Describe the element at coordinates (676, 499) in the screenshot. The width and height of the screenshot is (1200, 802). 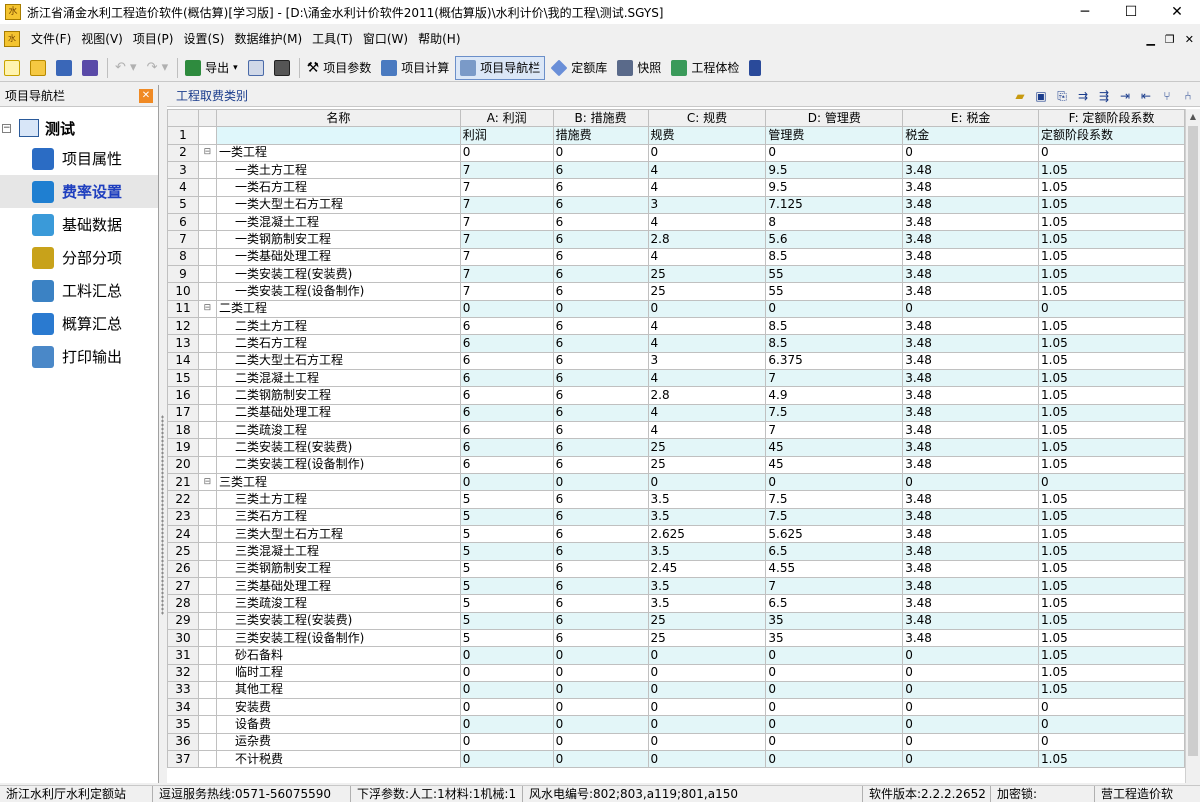
I see `table-row: 22 三类土方工程 5 6 3.5 7.5 3.48 1.05` at that location.